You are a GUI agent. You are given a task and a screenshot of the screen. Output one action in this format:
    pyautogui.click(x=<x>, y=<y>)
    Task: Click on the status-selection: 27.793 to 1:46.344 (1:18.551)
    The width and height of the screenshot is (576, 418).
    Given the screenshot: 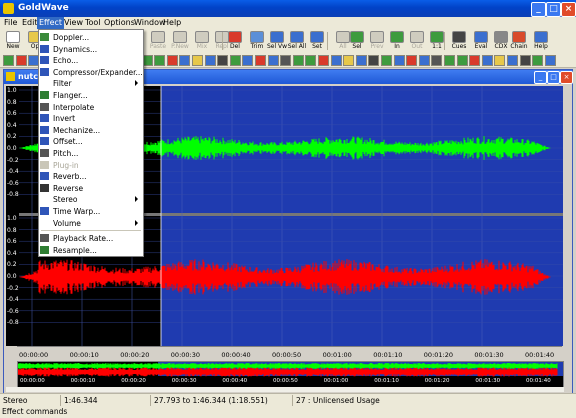 What is the action you would take?
    pyautogui.click(x=209, y=400)
    